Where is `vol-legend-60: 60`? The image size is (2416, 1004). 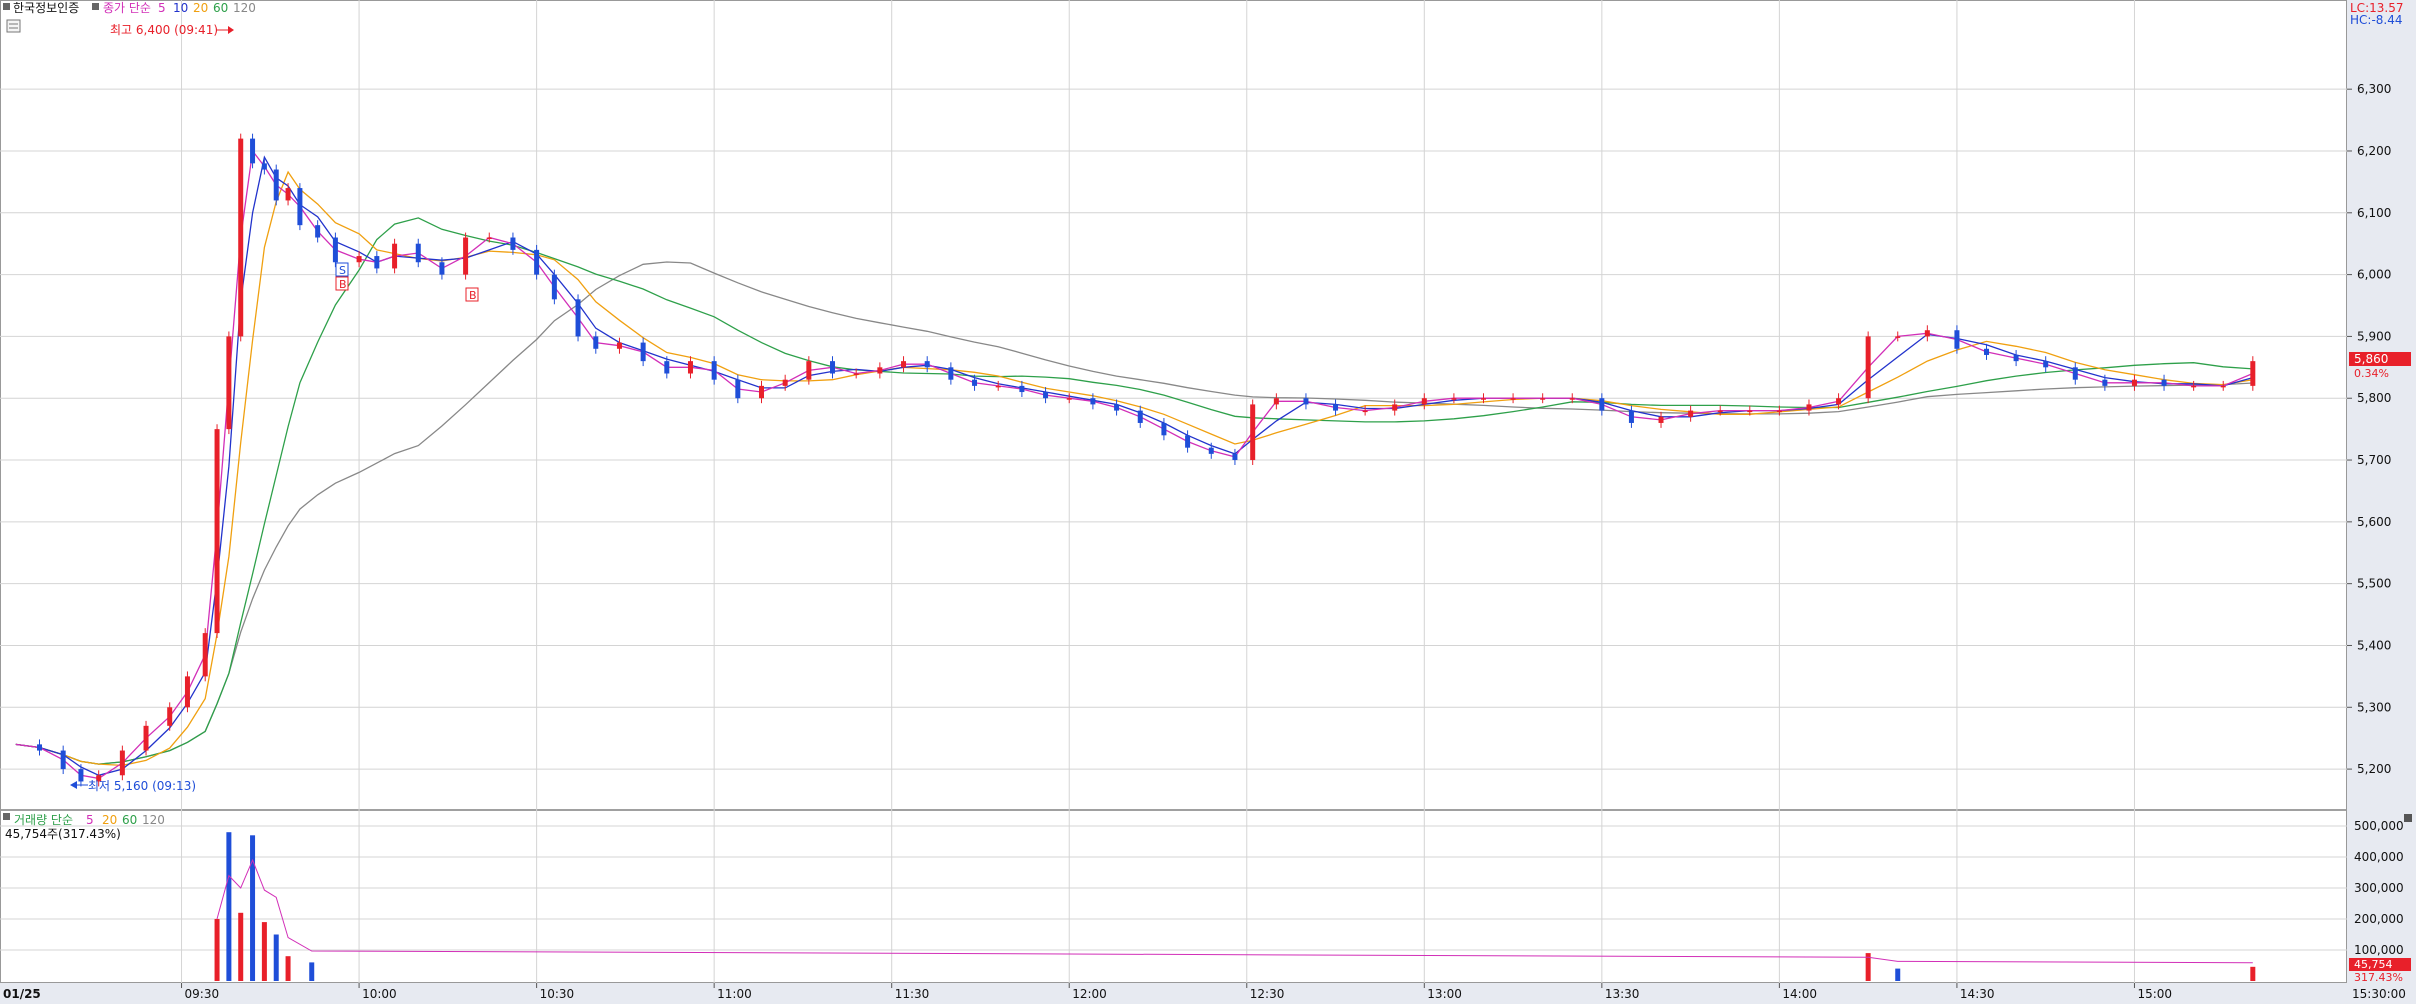
vol-legend-60: 60 is located at coordinates (129, 820).